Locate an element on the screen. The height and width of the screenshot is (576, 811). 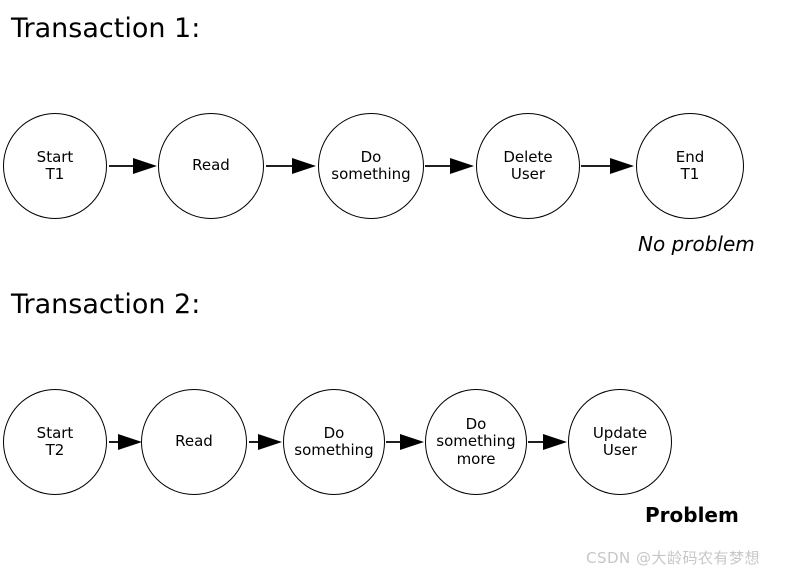
arrow-do-something-more-to-update-user is located at coordinates (547, 442).